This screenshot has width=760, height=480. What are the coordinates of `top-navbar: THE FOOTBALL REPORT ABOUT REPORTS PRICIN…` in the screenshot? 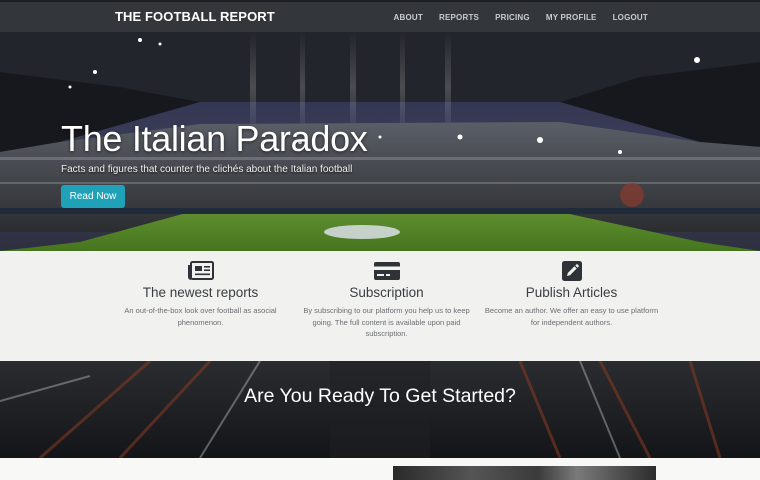 It's located at (380, 16).